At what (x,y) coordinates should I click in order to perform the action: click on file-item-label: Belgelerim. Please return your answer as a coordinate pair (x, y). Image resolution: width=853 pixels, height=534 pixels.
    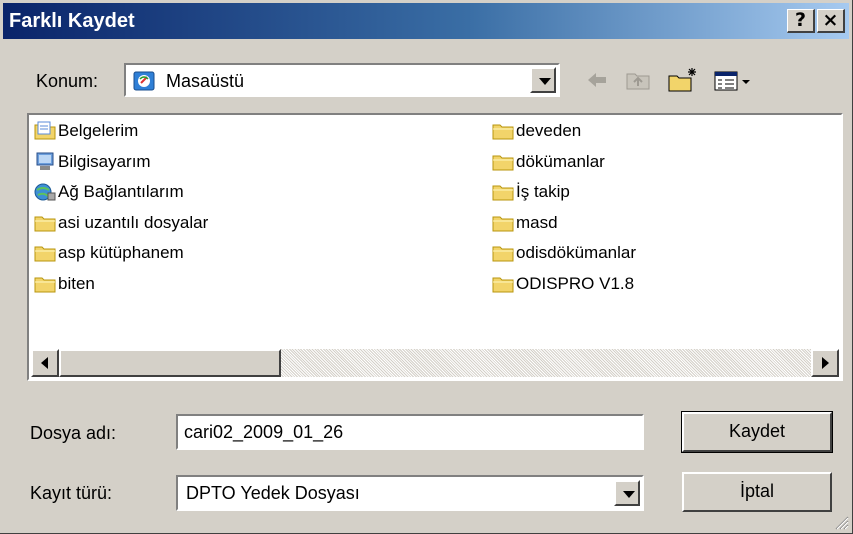
    Looking at the image, I should click on (98, 130).